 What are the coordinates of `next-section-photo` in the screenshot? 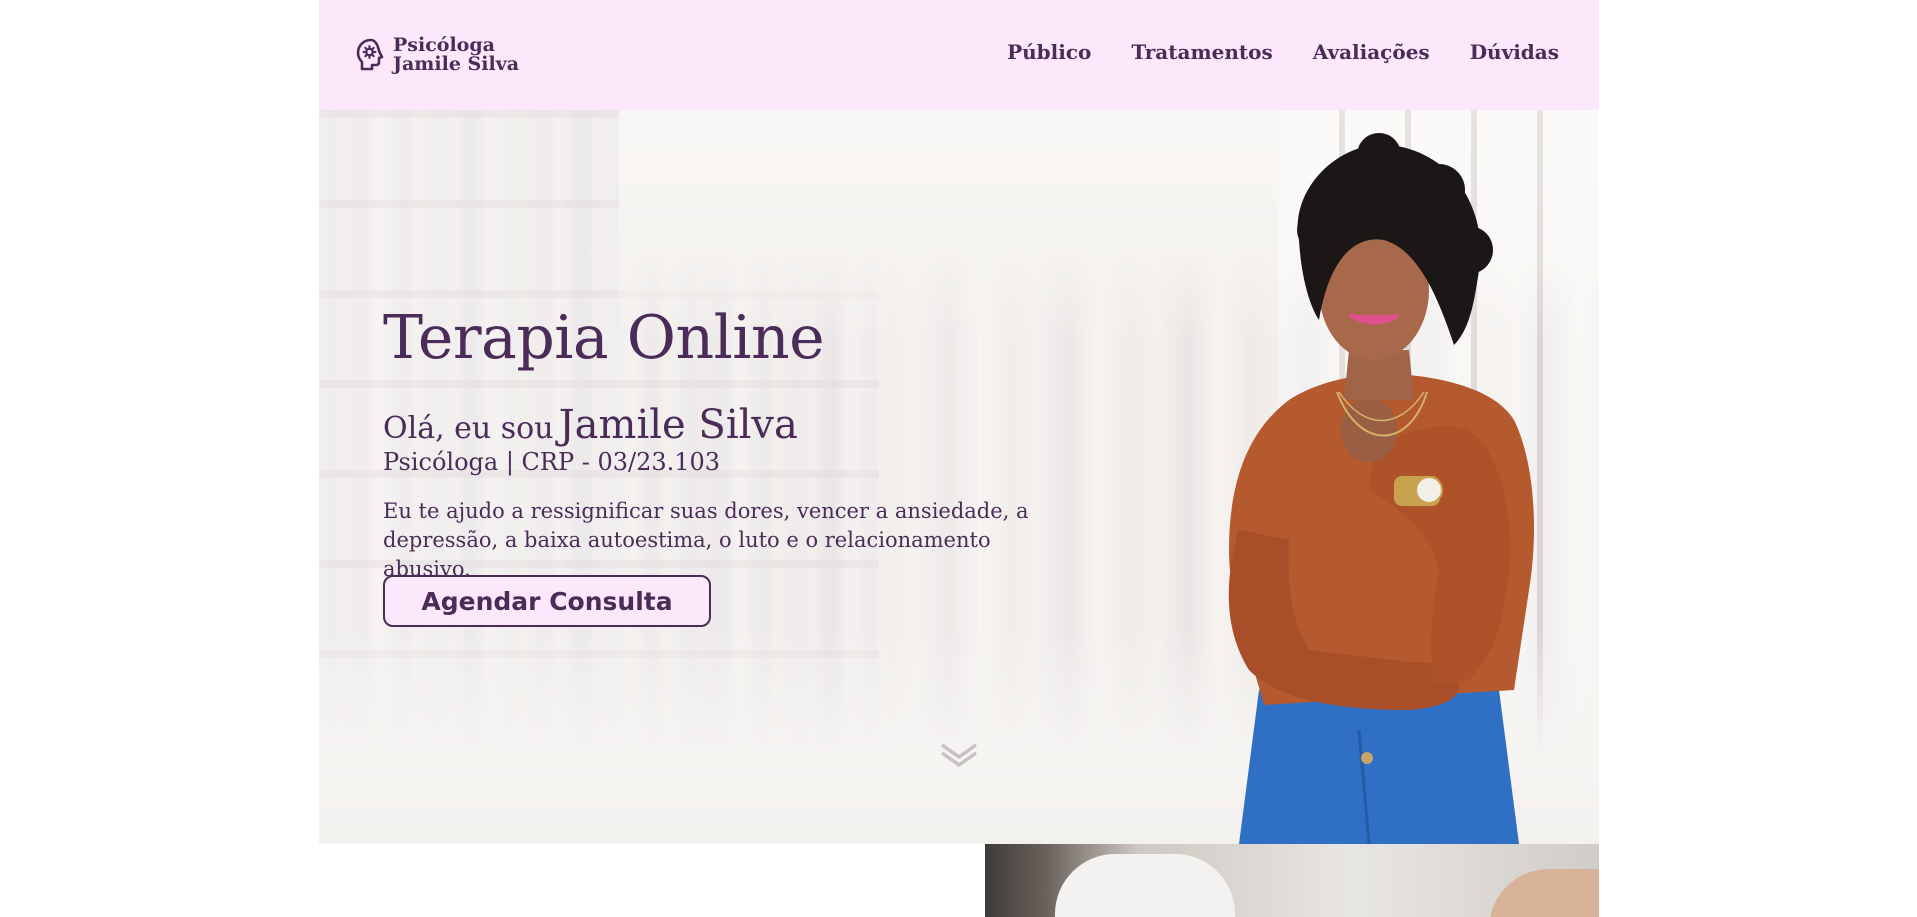 It's located at (1292, 880).